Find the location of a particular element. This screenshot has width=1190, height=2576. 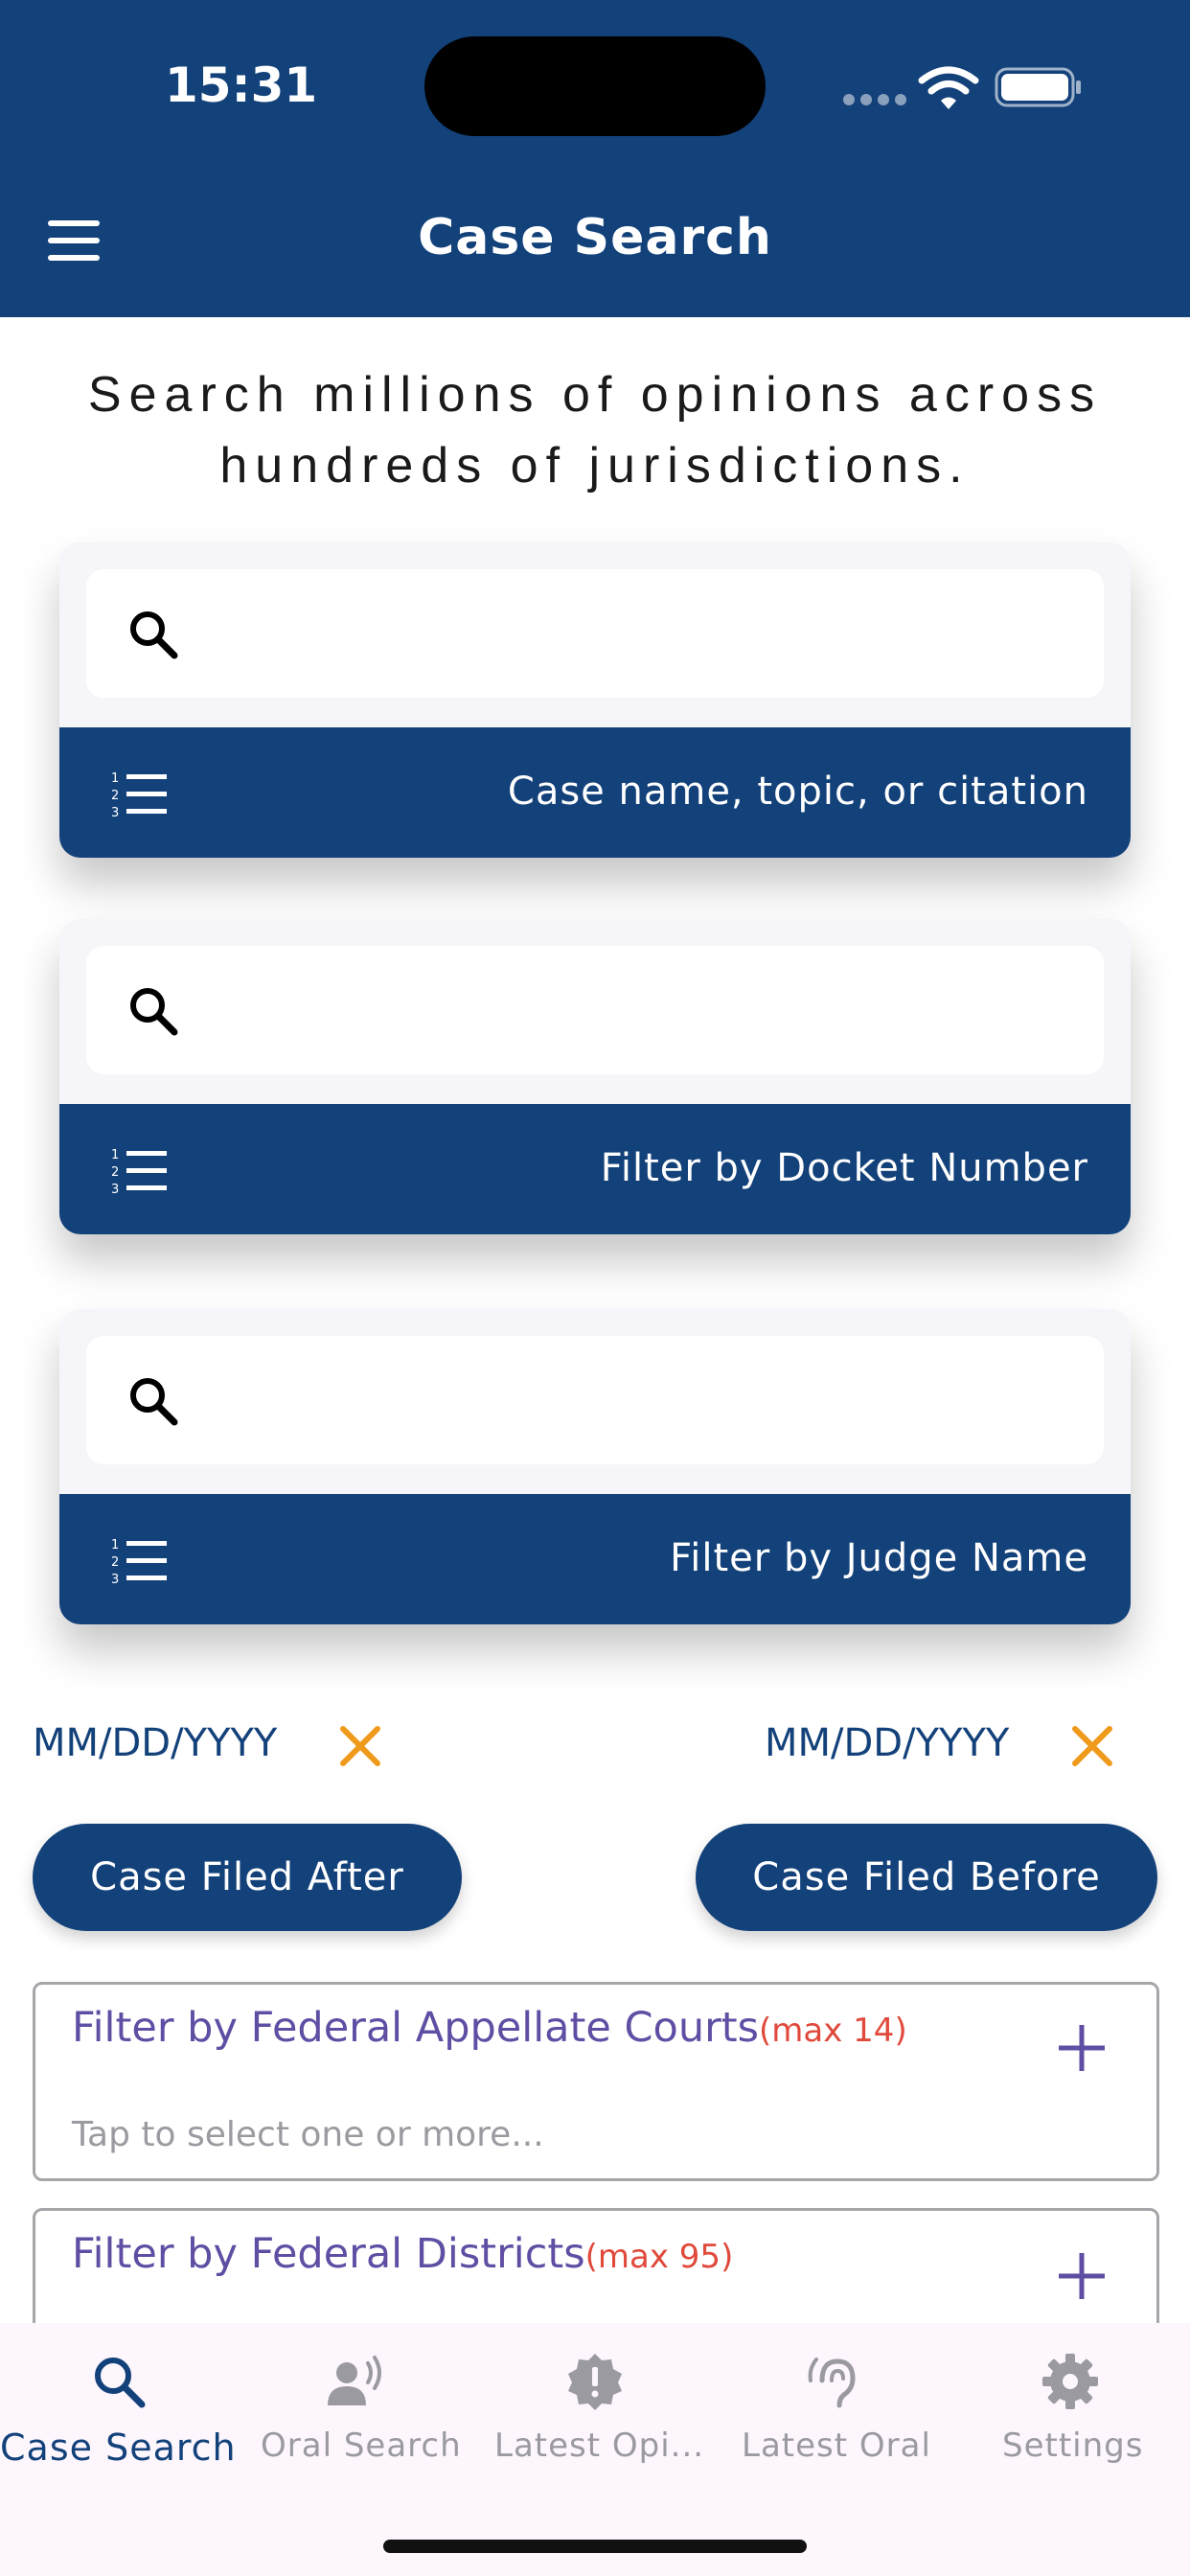

tab-label: Latest Oral is located at coordinates (837, 2445).